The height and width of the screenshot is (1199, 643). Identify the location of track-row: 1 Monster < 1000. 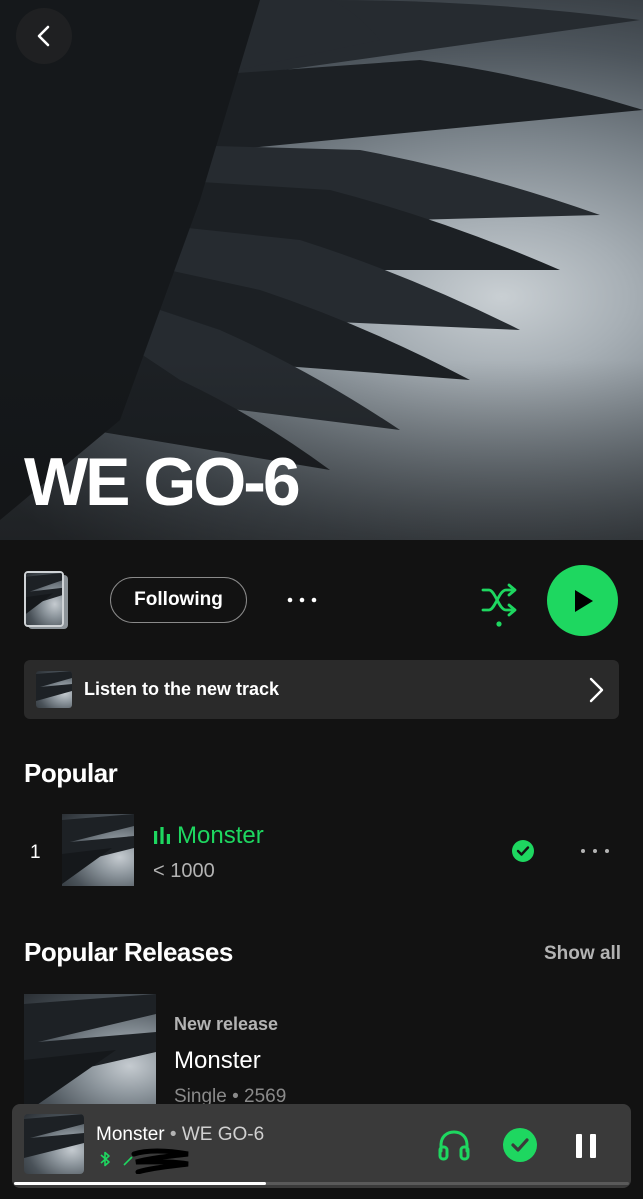
(321, 851).